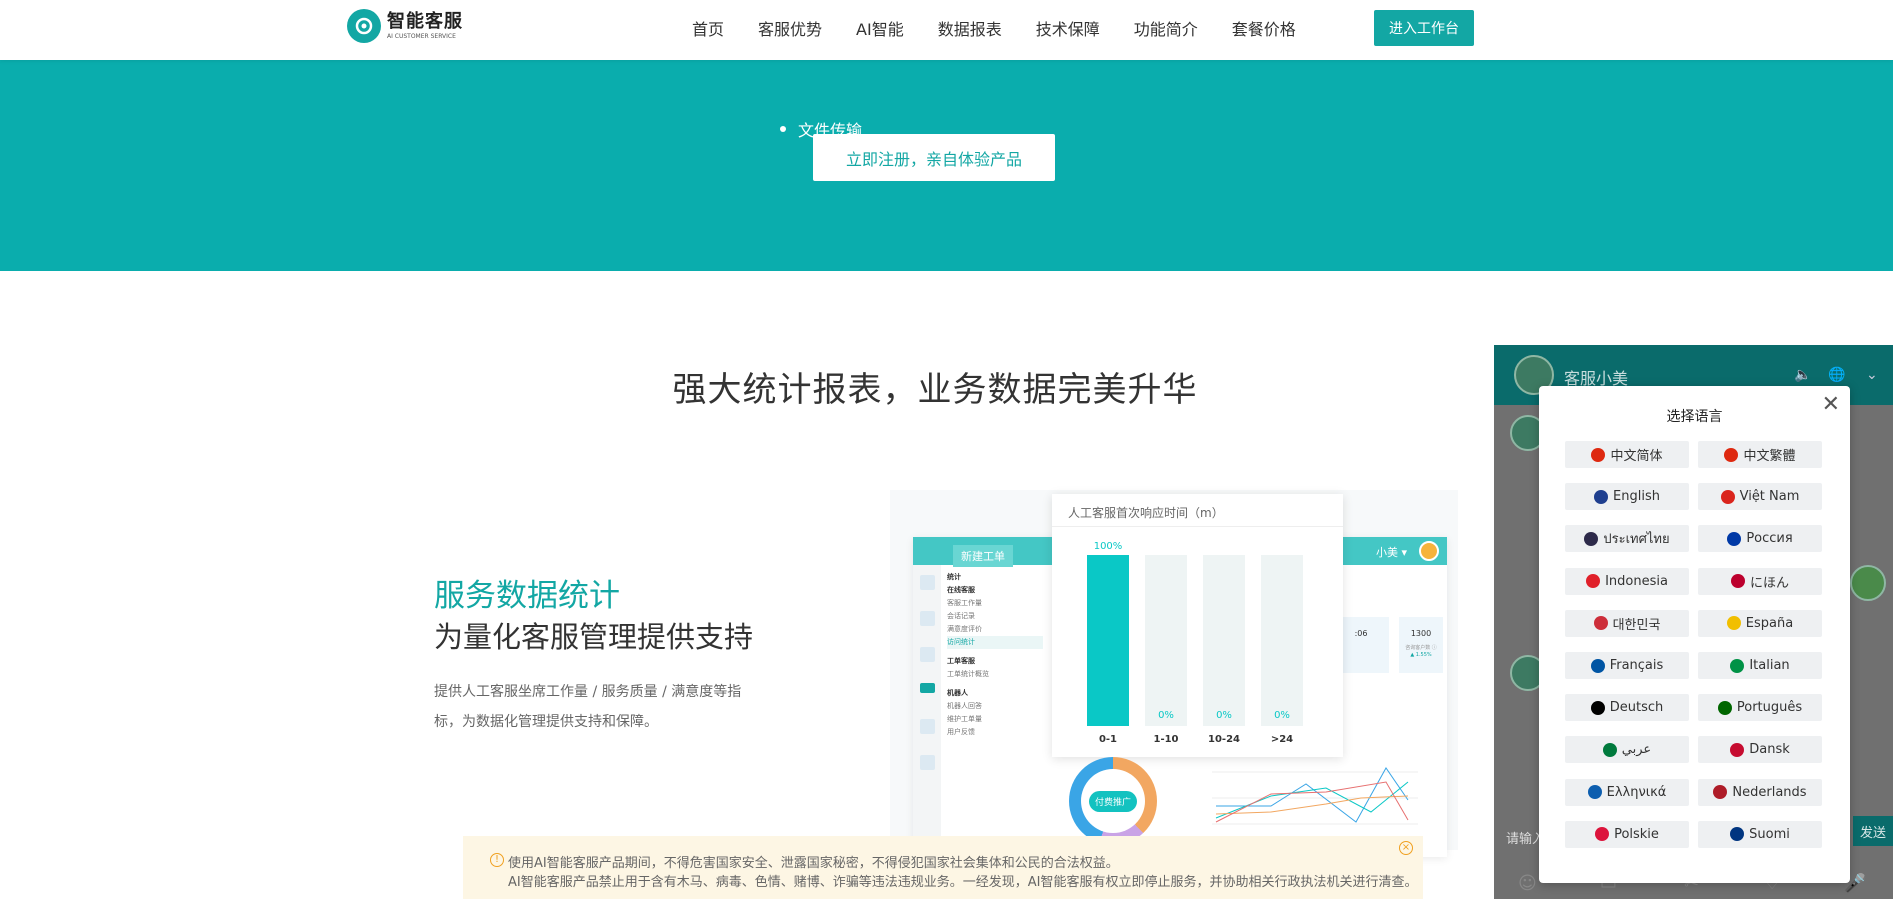 The height and width of the screenshot is (899, 1893). I want to click on language-option: Suomi, so click(1760, 834).